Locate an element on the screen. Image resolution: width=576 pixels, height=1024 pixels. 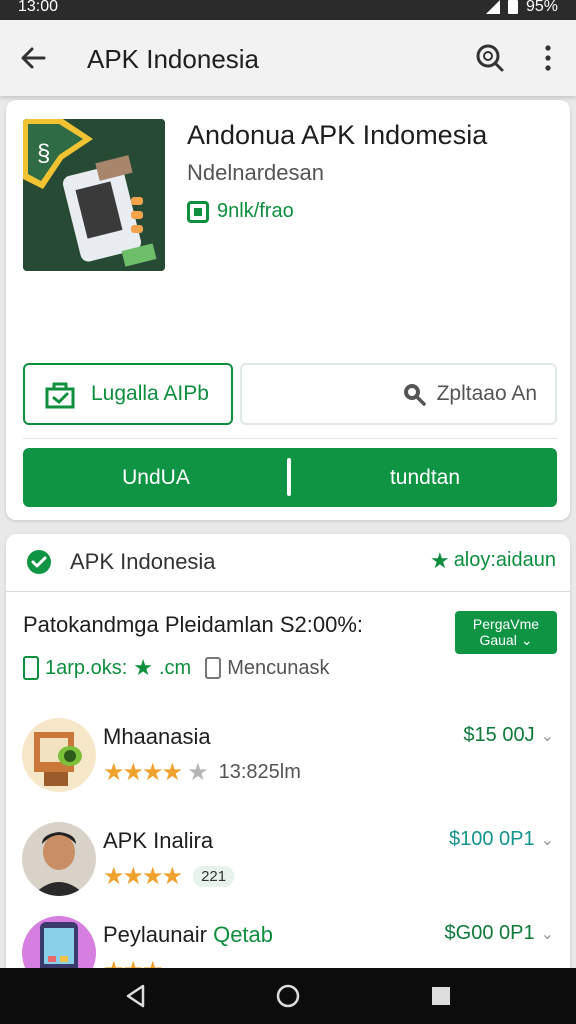
star-empty-icon: ★ is located at coordinates (197, 772).